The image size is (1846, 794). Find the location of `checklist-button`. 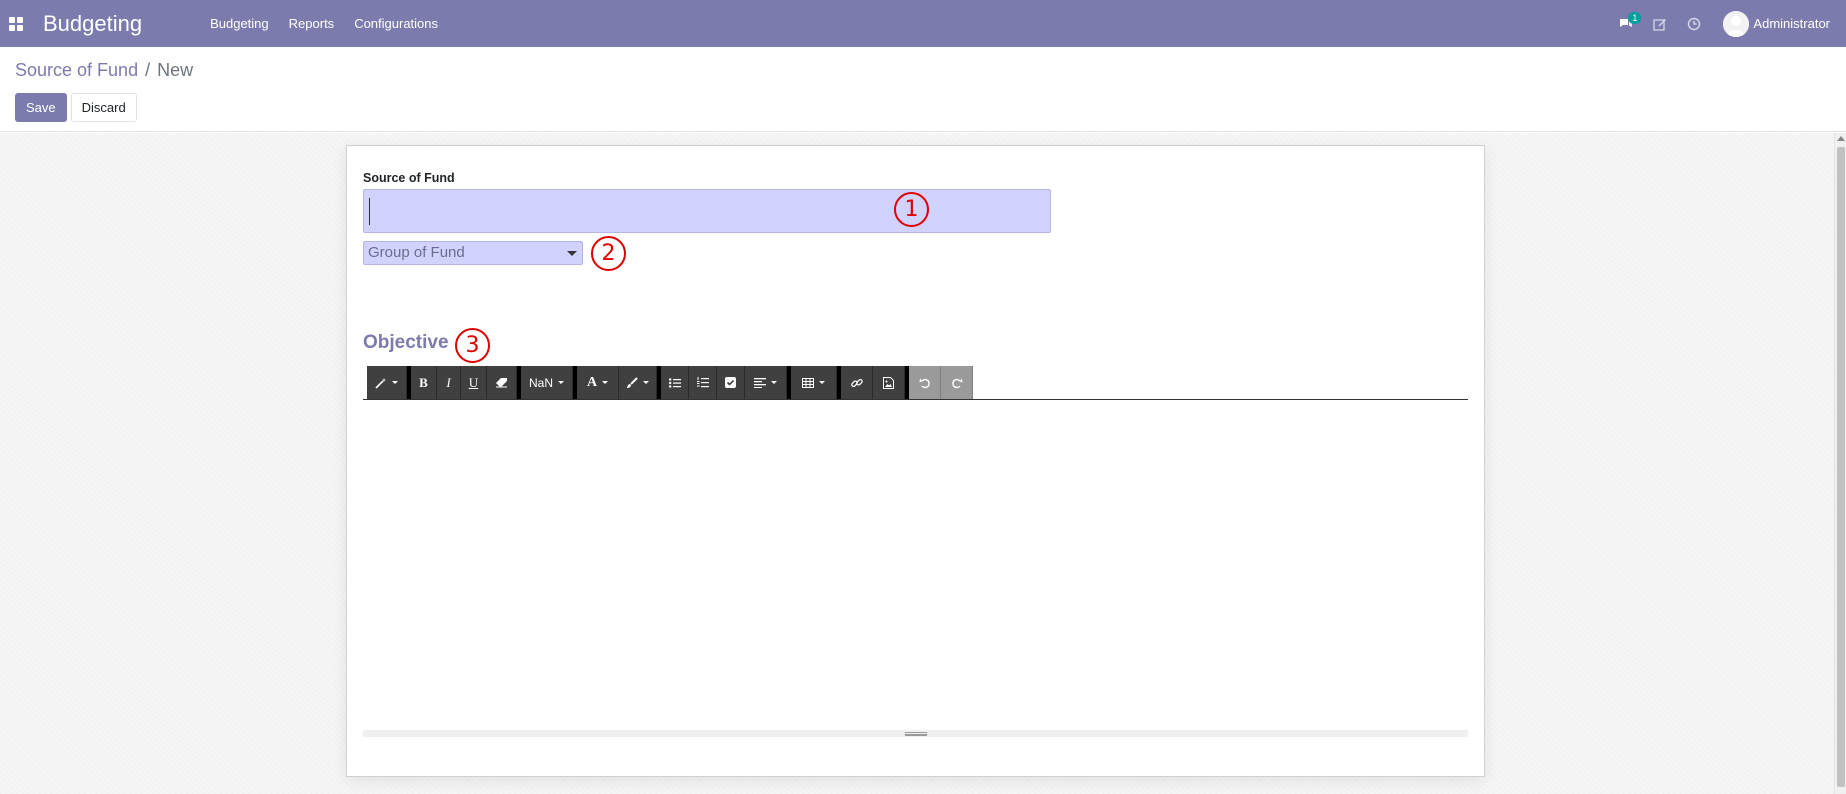

checklist-button is located at coordinates (731, 382).